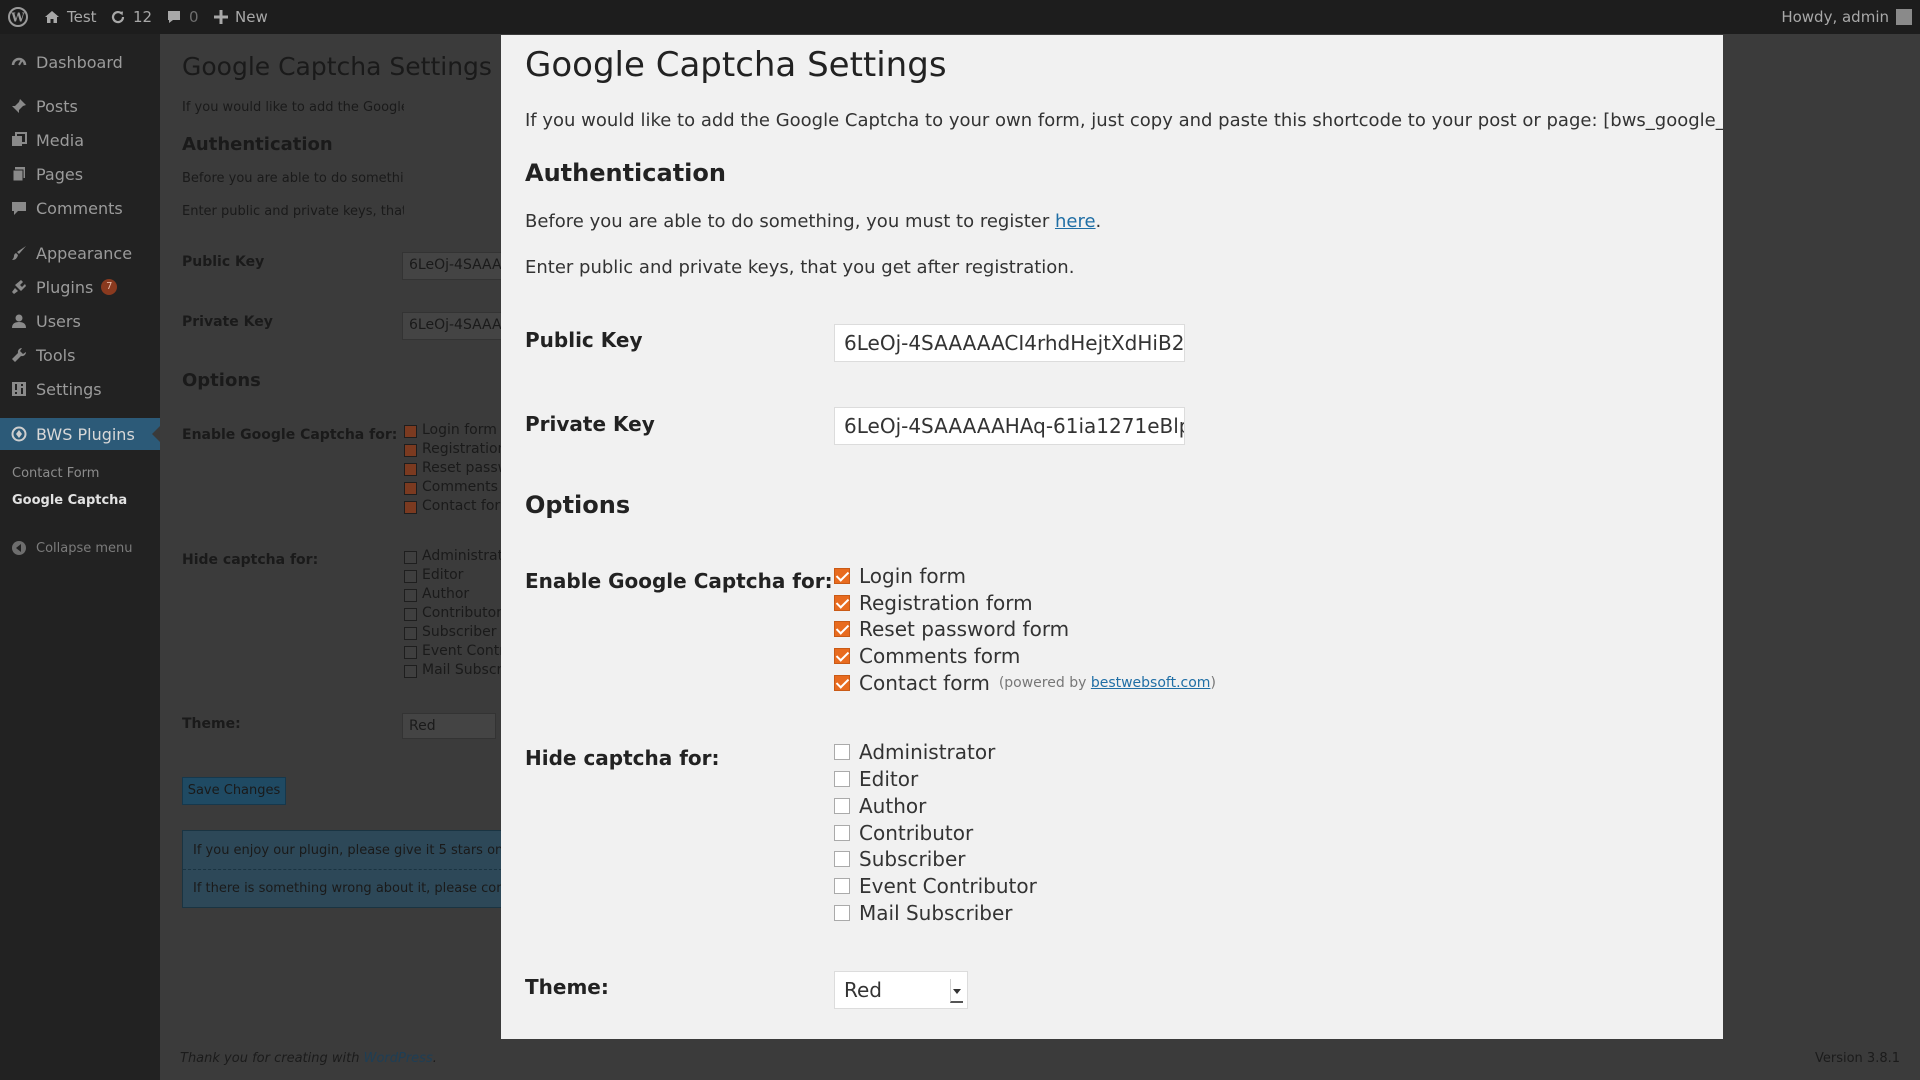 The width and height of the screenshot is (1920, 1080). What do you see at coordinates (19, 62) in the screenshot?
I see `dashboard-icon` at bounding box center [19, 62].